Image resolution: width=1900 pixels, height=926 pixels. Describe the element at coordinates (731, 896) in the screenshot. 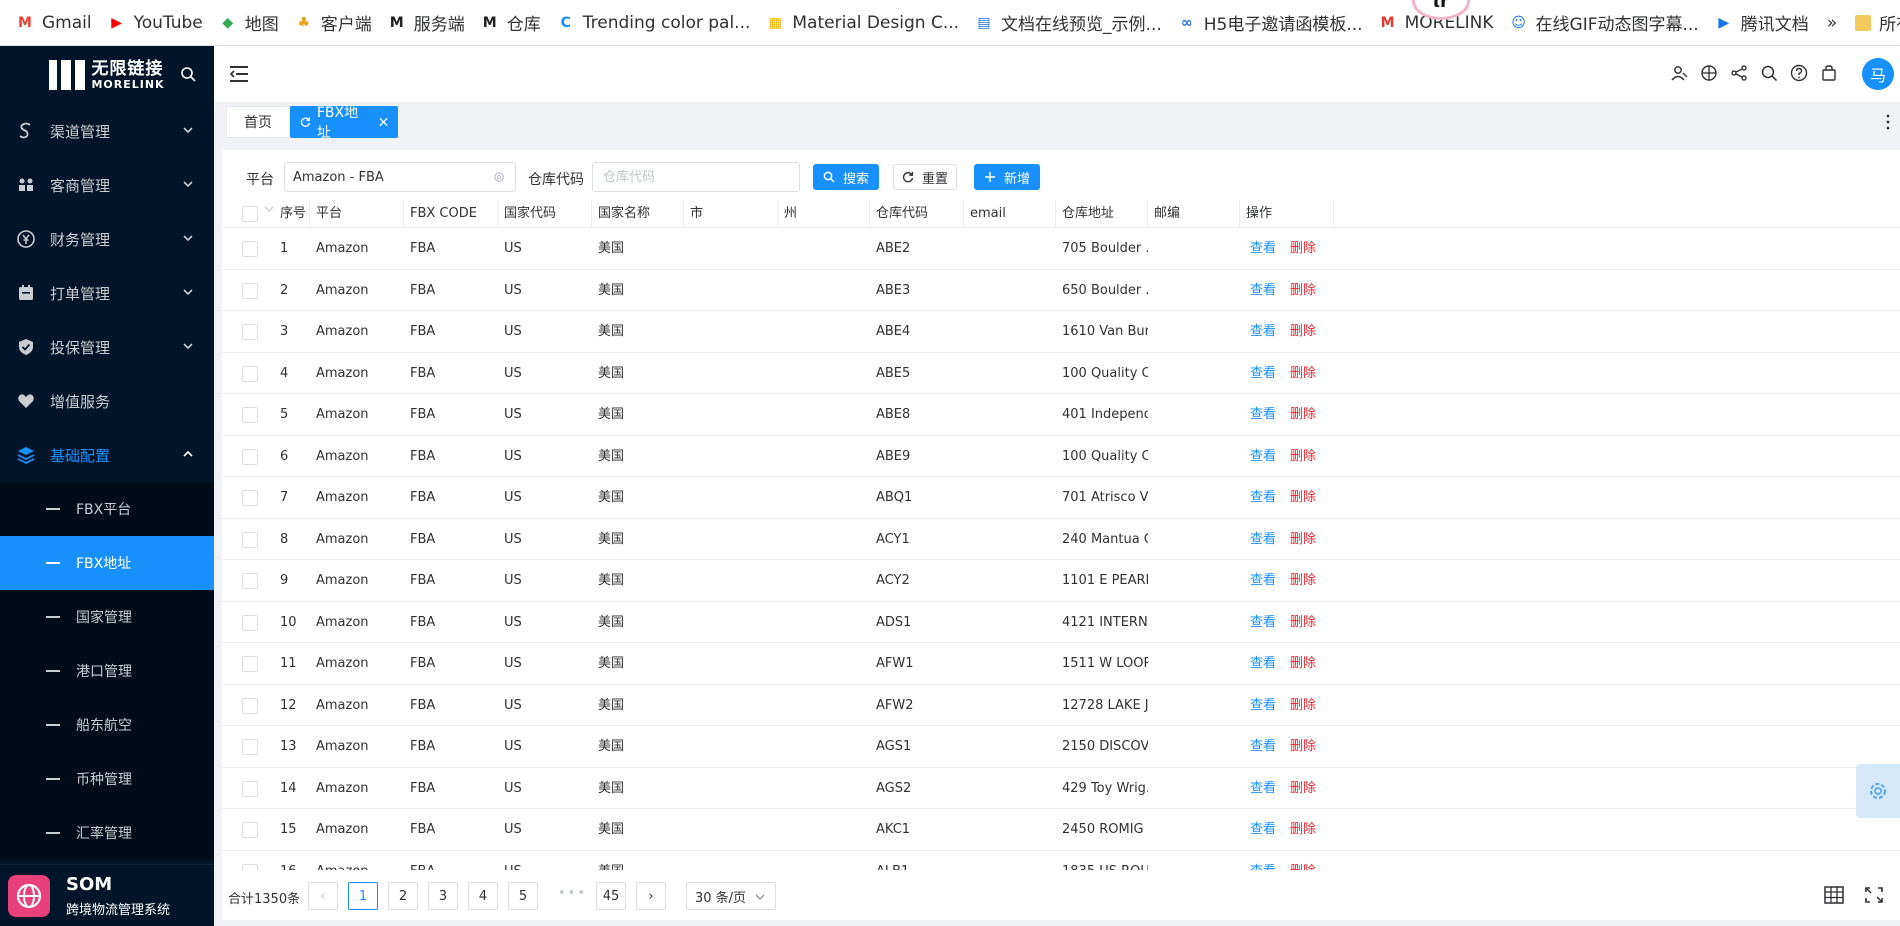

I see `page-size-select: 30 条/页` at that location.